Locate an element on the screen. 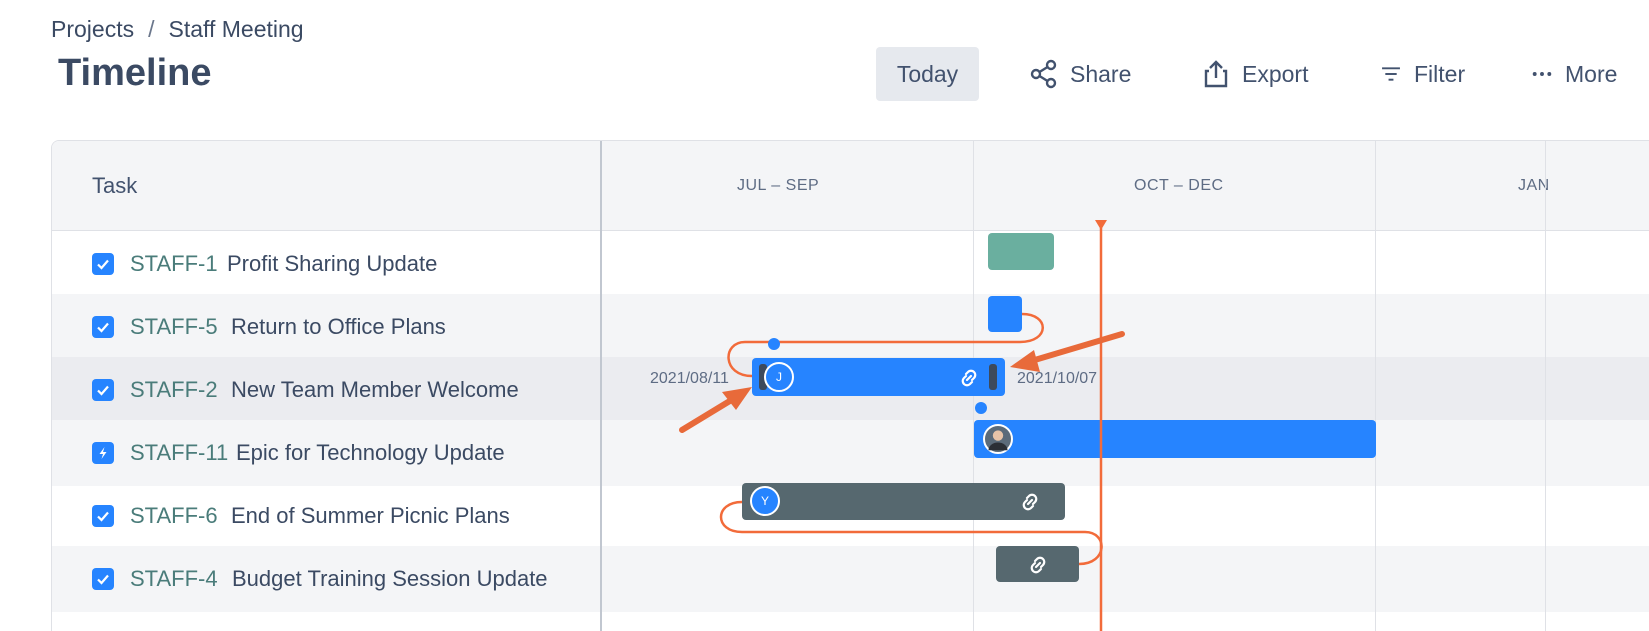 The width and height of the screenshot is (1649, 631). issue-summary: Return to Office Plans is located at coordinates (338, 327).